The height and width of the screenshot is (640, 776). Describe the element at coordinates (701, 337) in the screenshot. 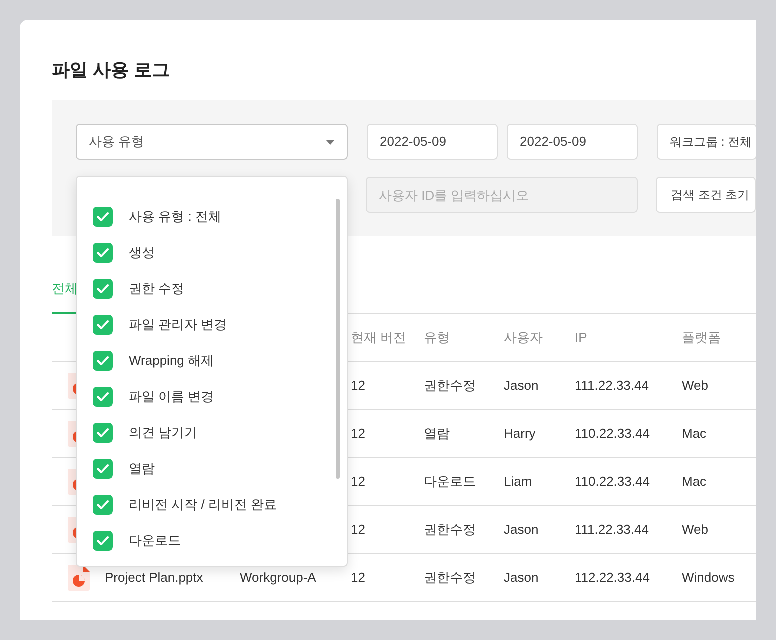

I see `column-header: 플랫폼` at that location.